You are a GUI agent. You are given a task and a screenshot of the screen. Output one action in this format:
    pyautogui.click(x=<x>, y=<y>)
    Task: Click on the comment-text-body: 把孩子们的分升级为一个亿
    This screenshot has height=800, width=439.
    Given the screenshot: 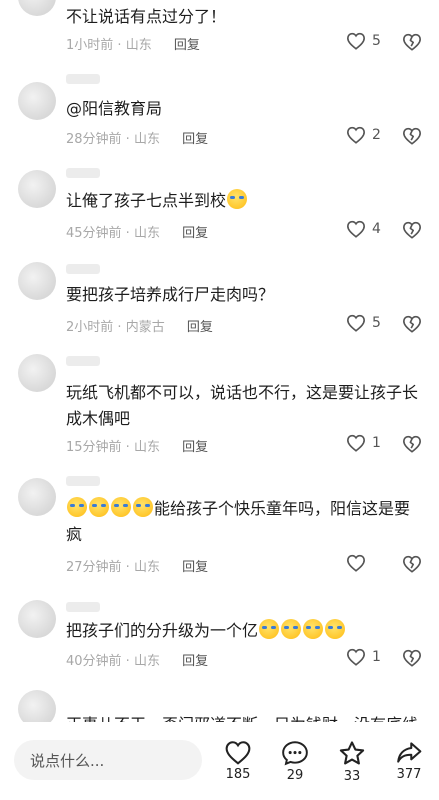 What is the action you would take?
    pyautogui.click(x=162, y=630)
    